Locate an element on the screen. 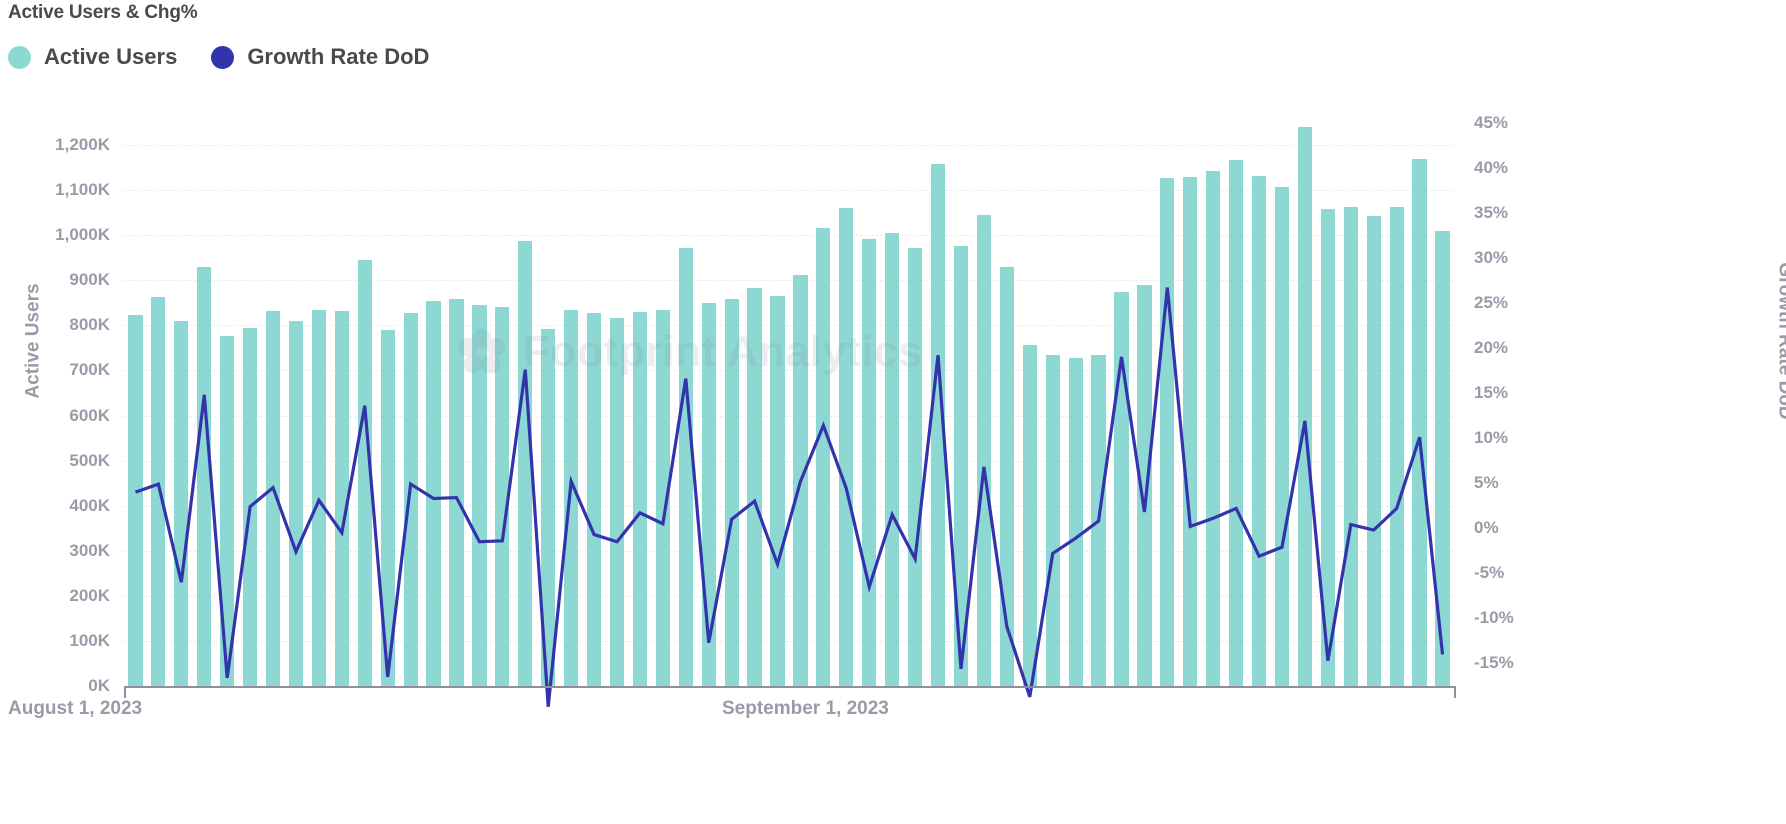 The height and width of the screenshot is (824, 1786). right-axis-tick-label: 5% is located at coordinates (1486, 483).